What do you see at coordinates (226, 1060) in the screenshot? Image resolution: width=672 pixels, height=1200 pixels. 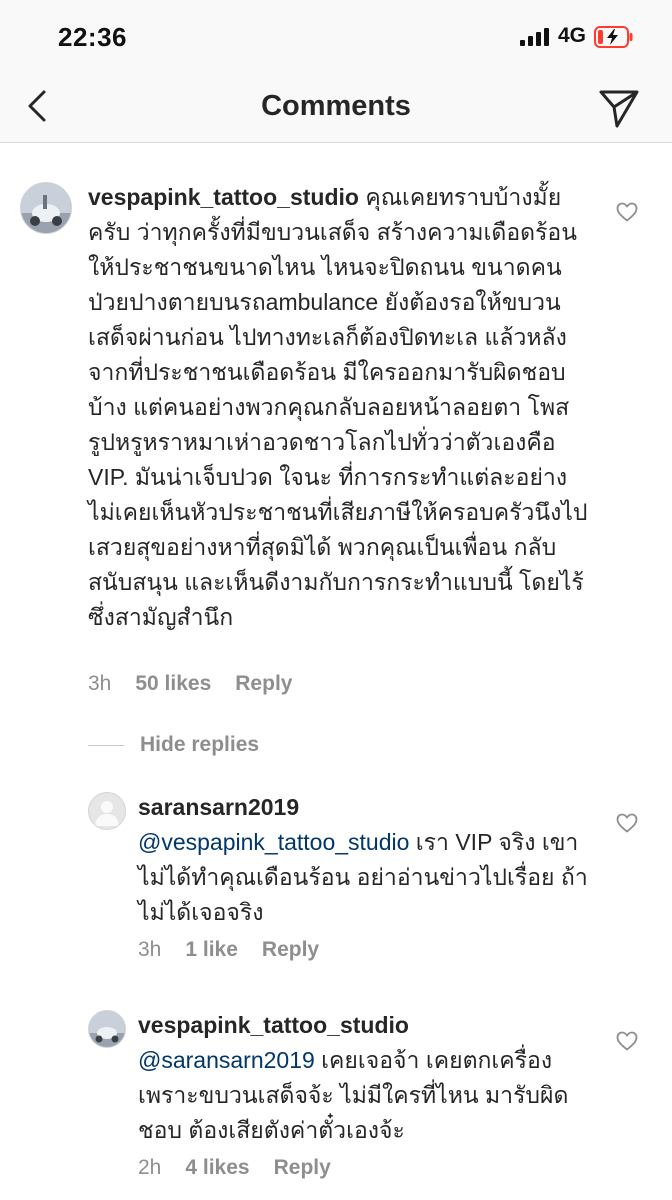 I see `mention-link: @saransarn2019` at bounding box center [226, 1060].